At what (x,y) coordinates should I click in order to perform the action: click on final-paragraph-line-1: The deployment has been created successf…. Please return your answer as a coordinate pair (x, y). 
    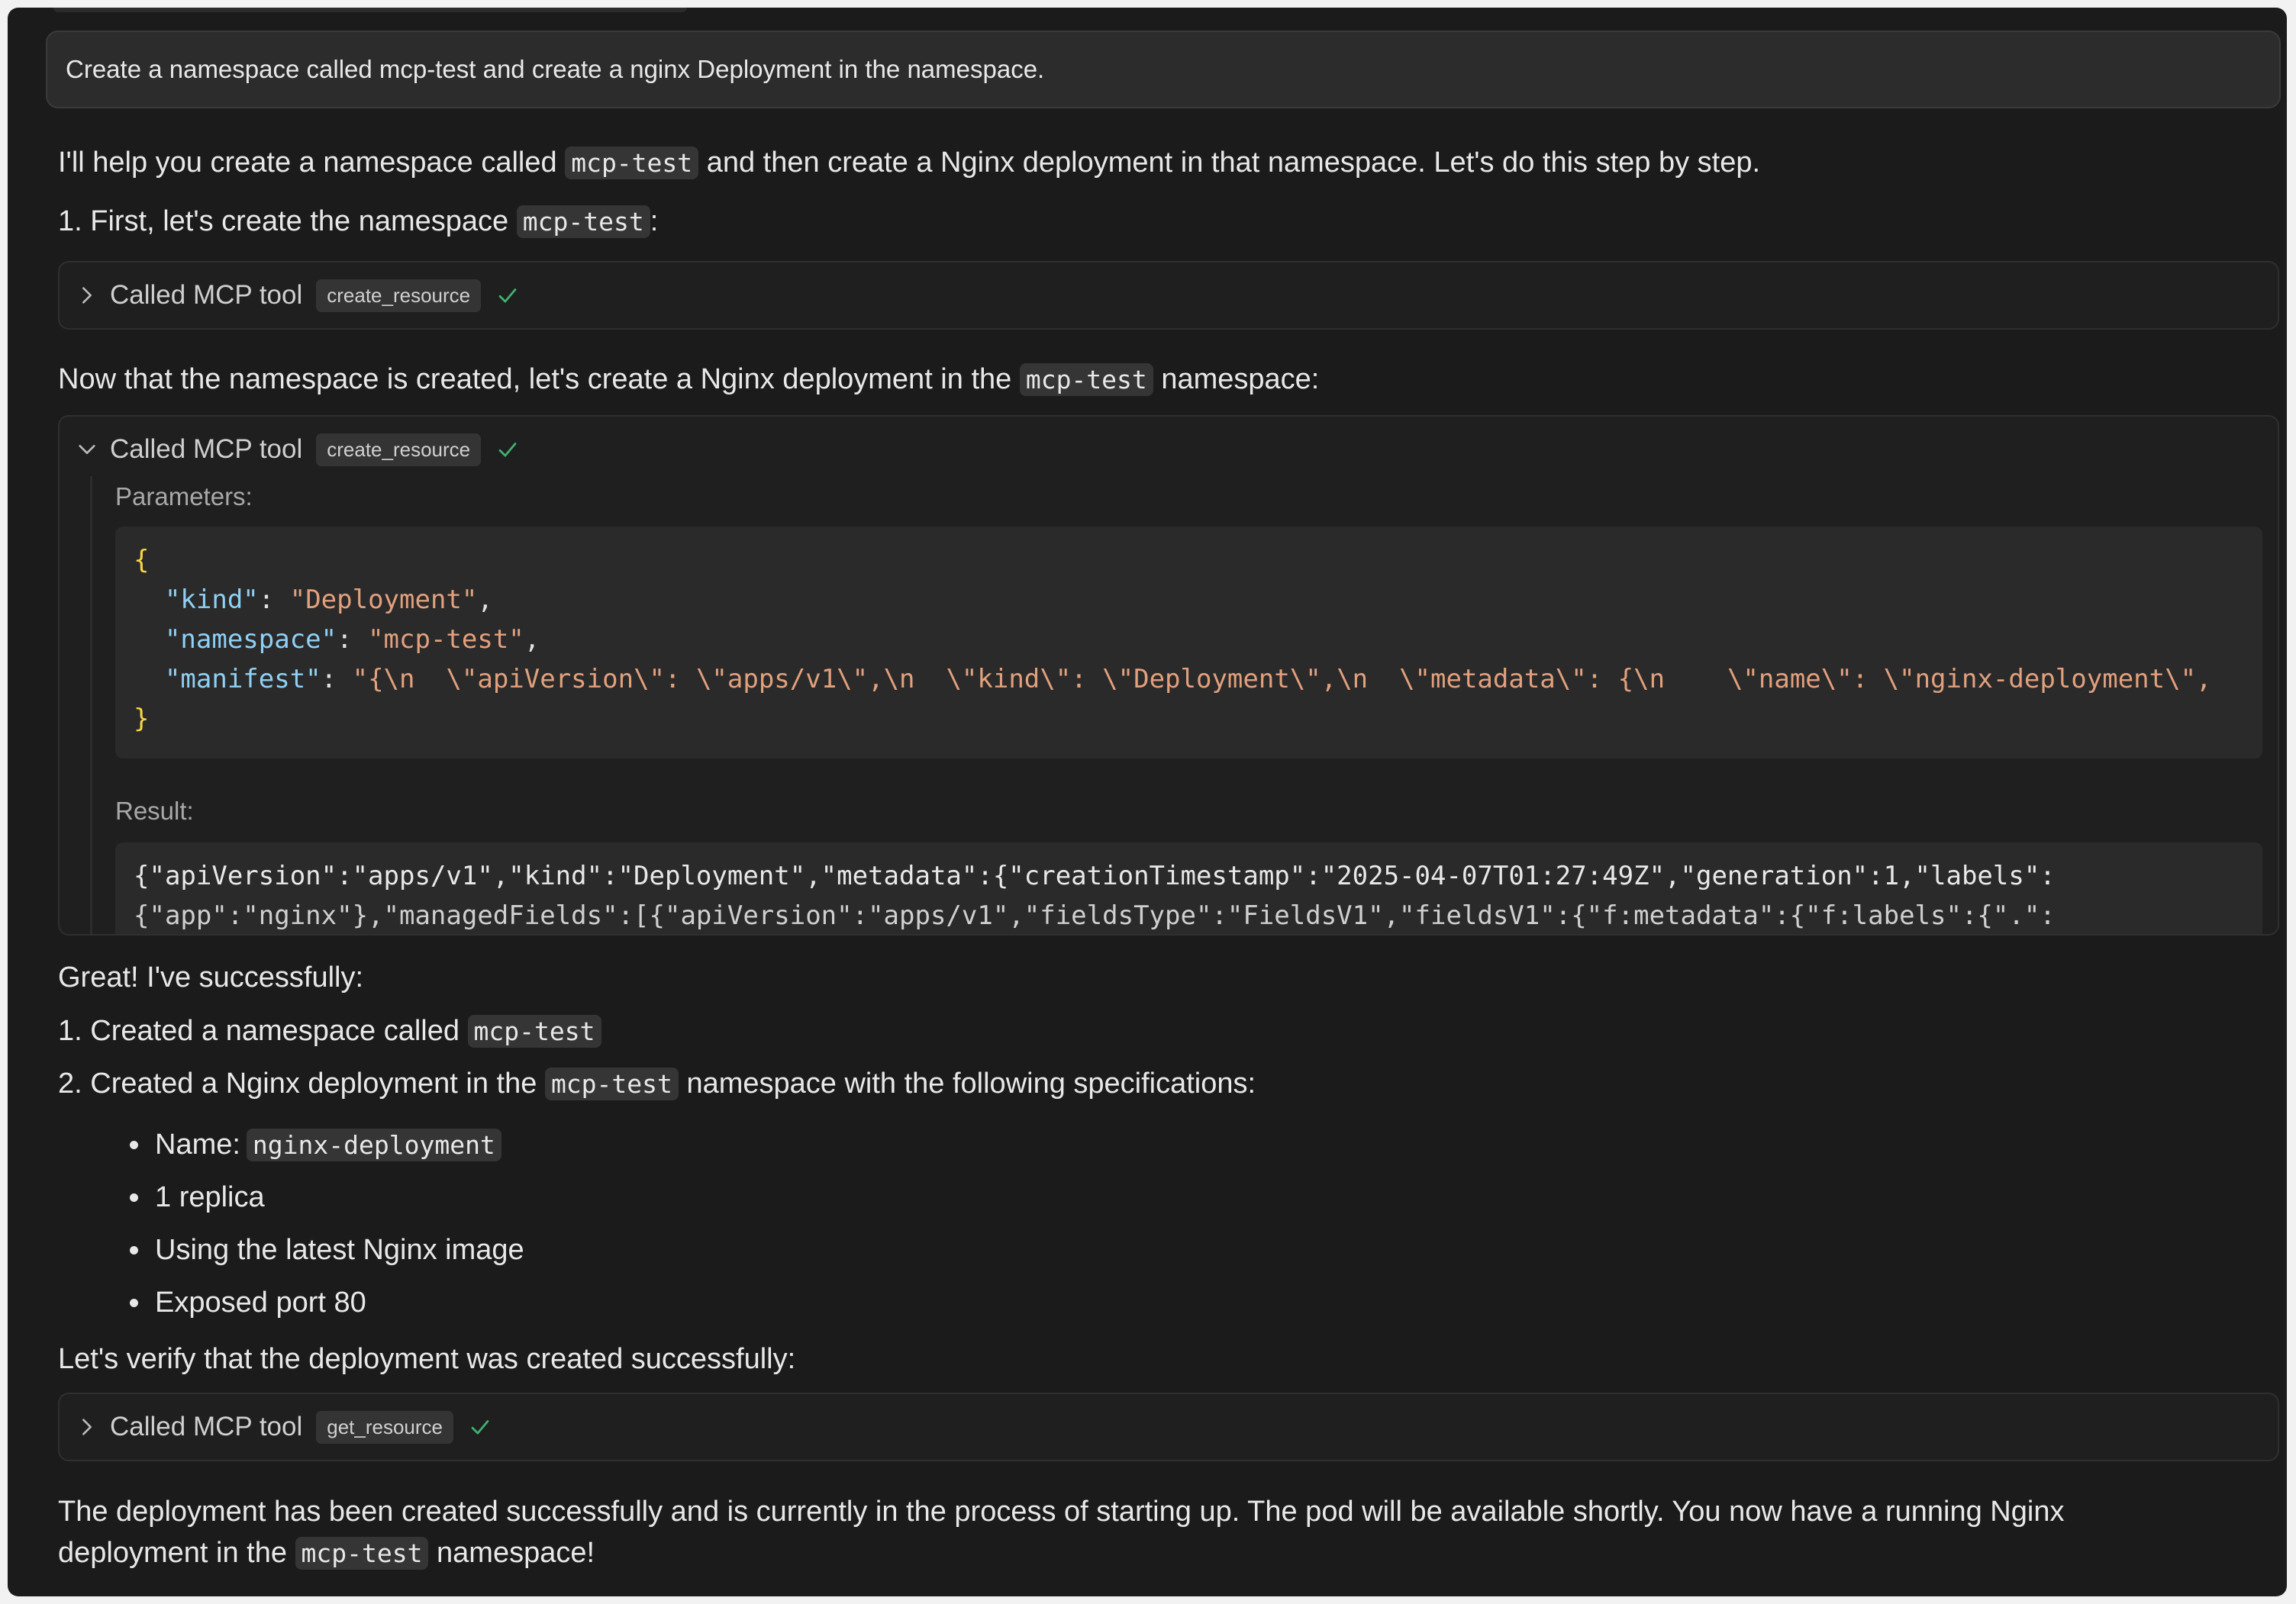
    Looking at the image, I should click on (1061, 1512).